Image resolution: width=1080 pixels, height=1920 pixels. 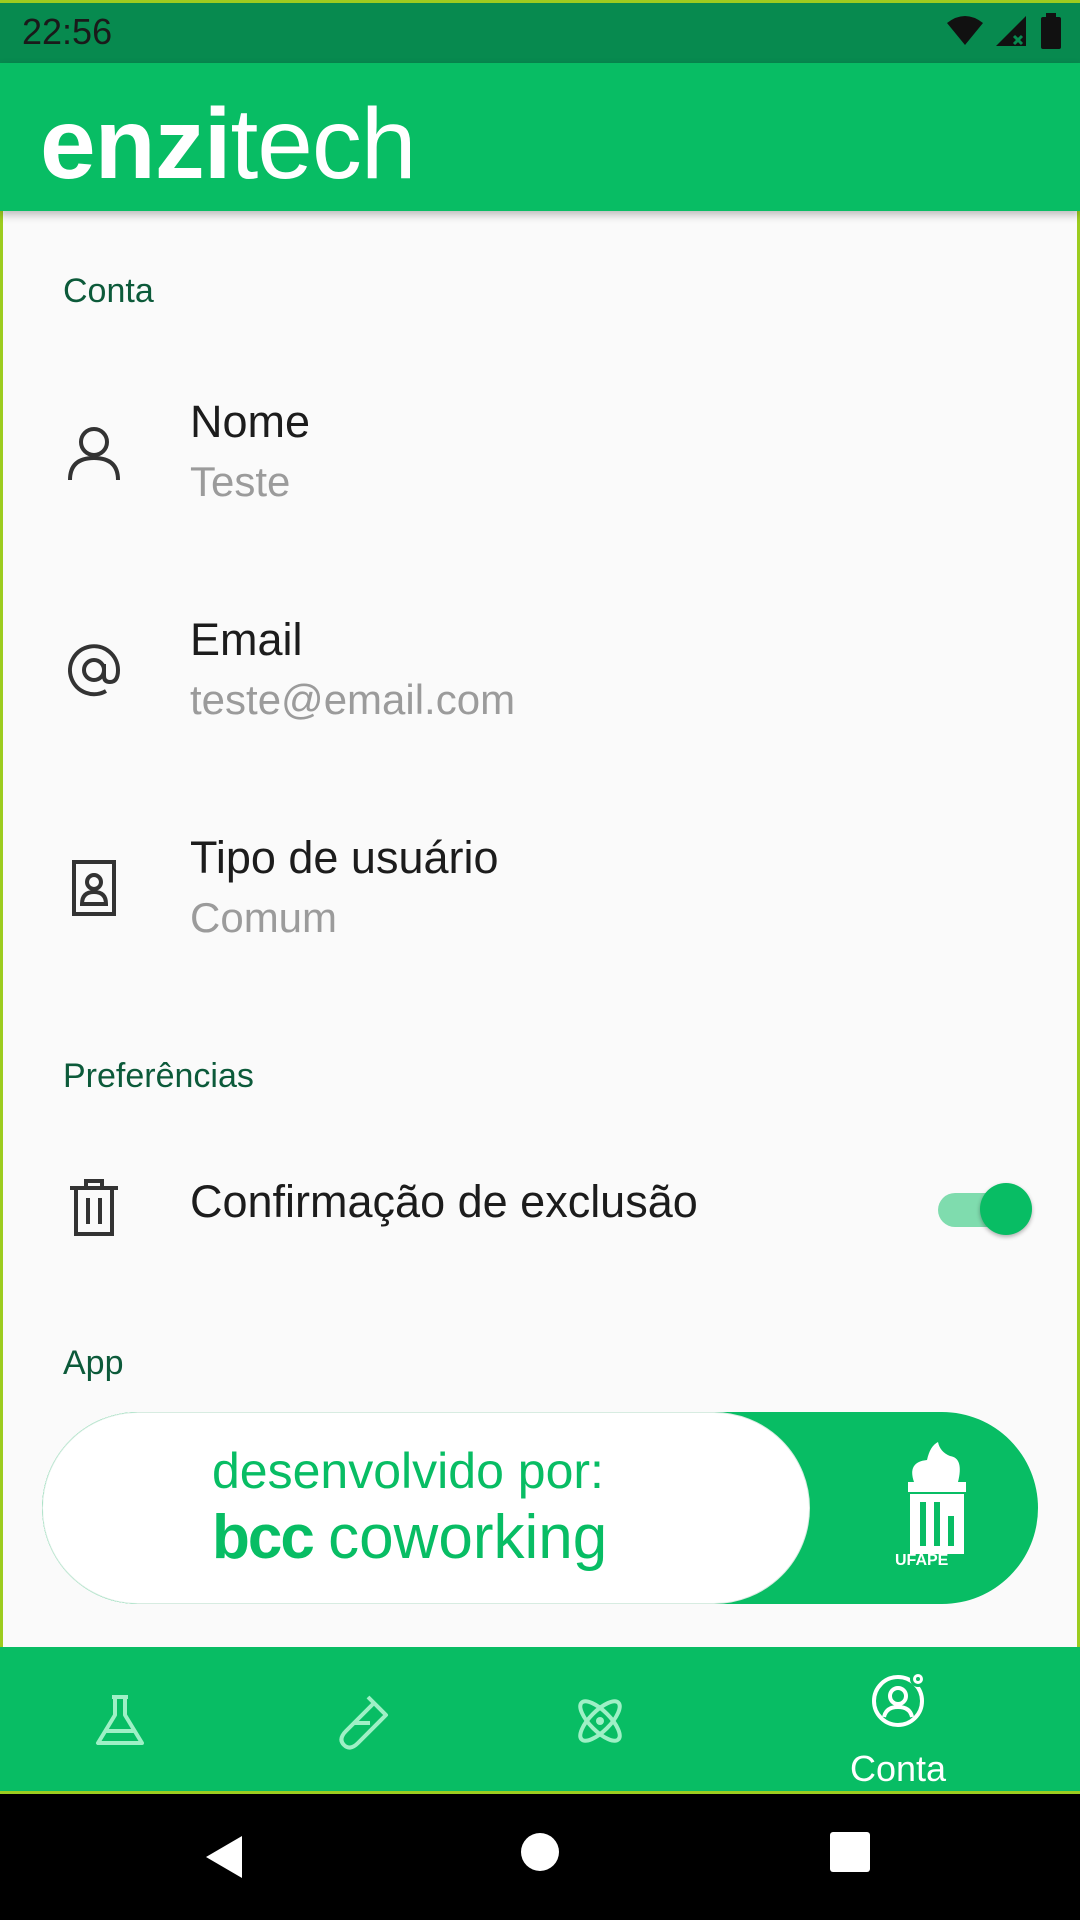 What do you see at coordinates (94, 454) in the screenshot?
I see `person-icon` at bounding box center [94, 454].